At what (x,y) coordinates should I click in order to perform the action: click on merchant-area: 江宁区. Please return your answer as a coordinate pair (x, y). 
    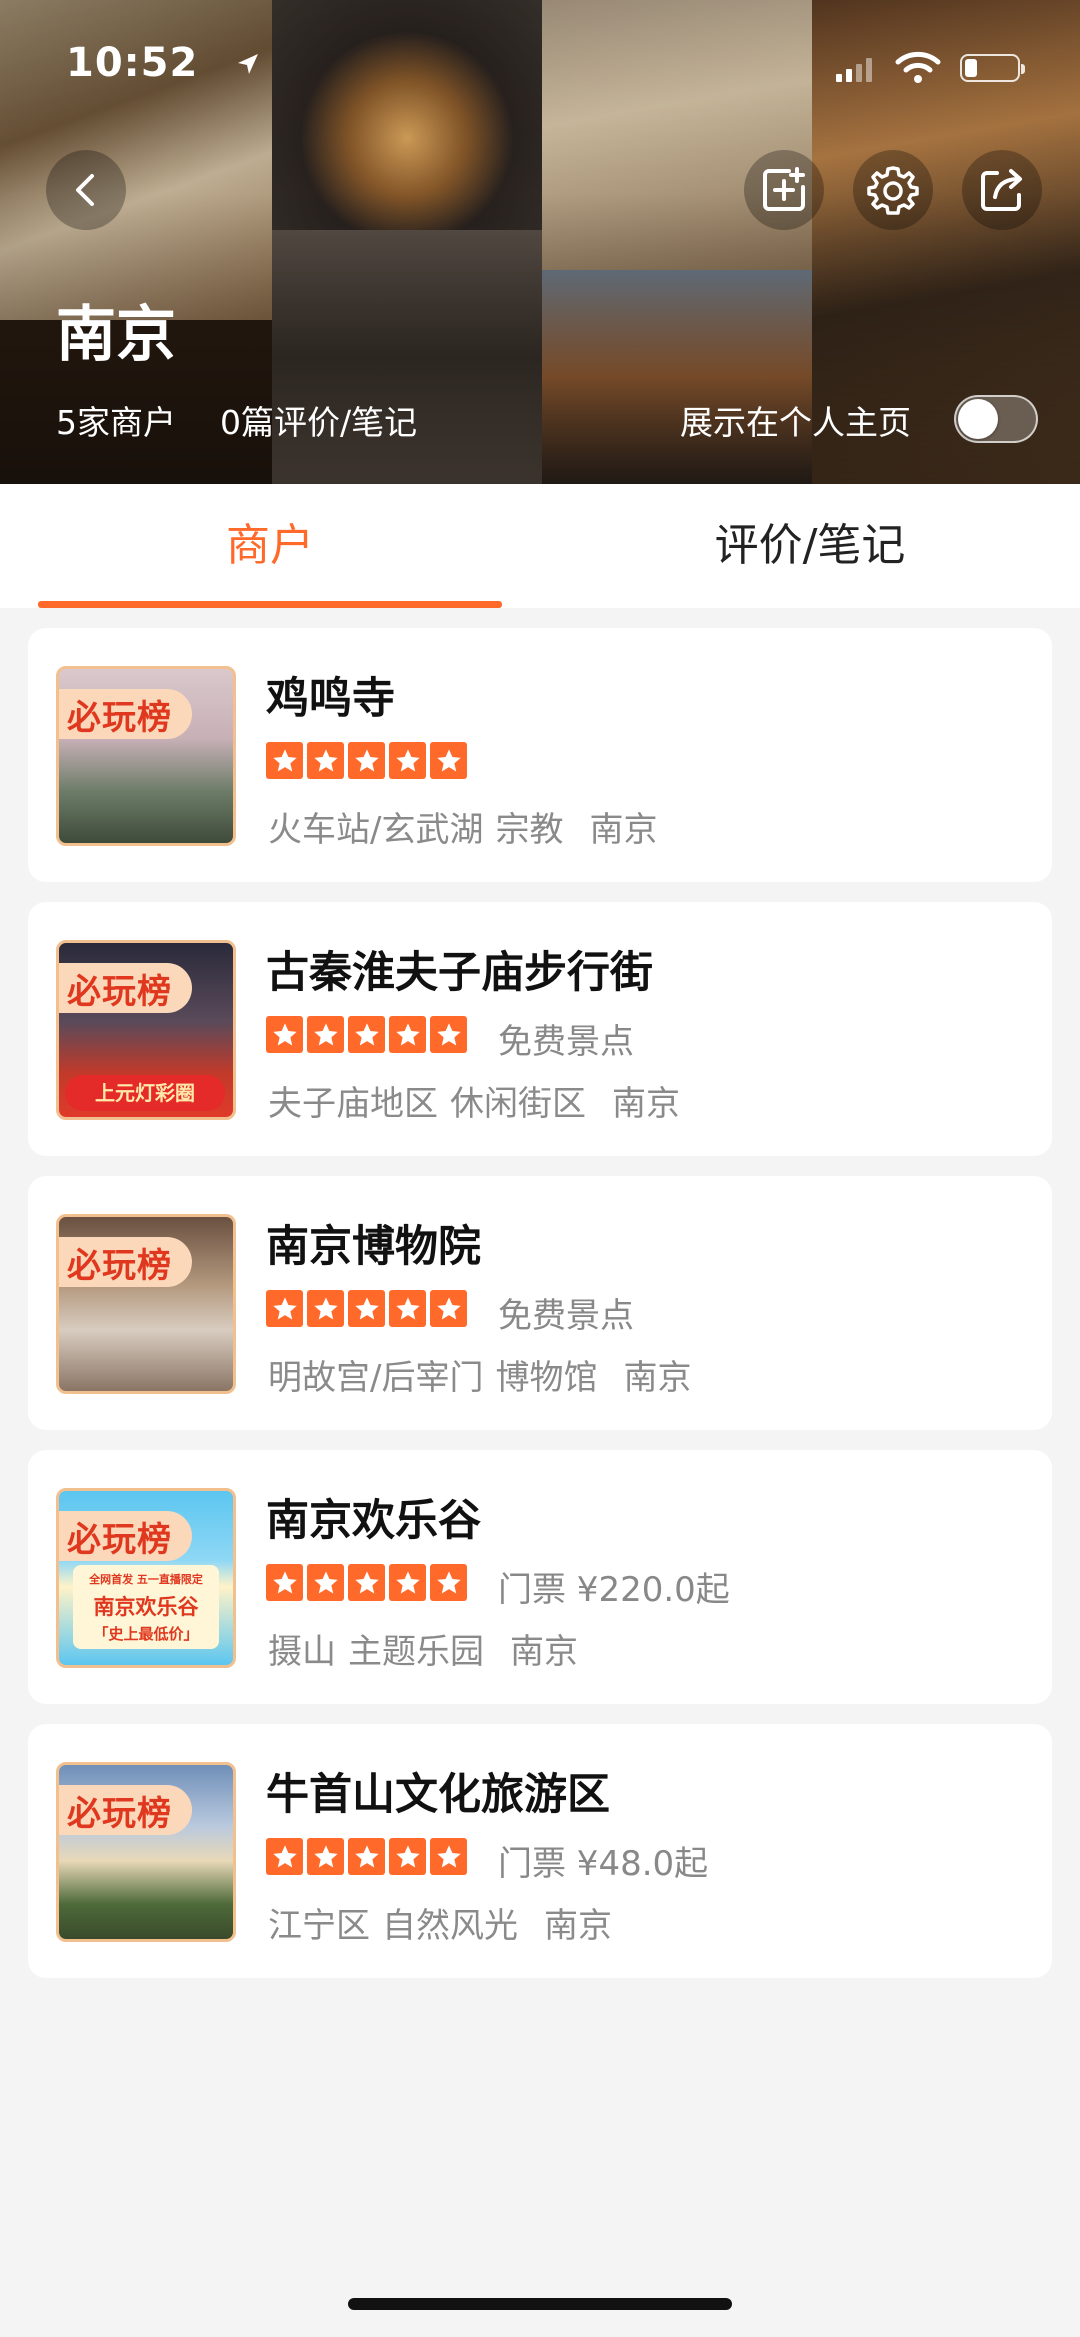
    Looking at the image, I should click on (319, 1926).